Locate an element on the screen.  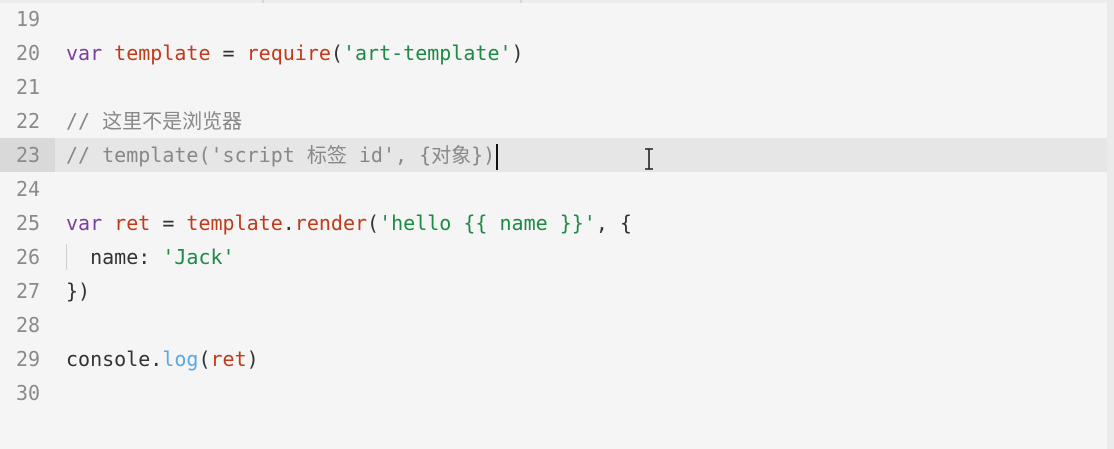
code-line: 20 var template = require('art-template') is located at coordinates (553, 53).